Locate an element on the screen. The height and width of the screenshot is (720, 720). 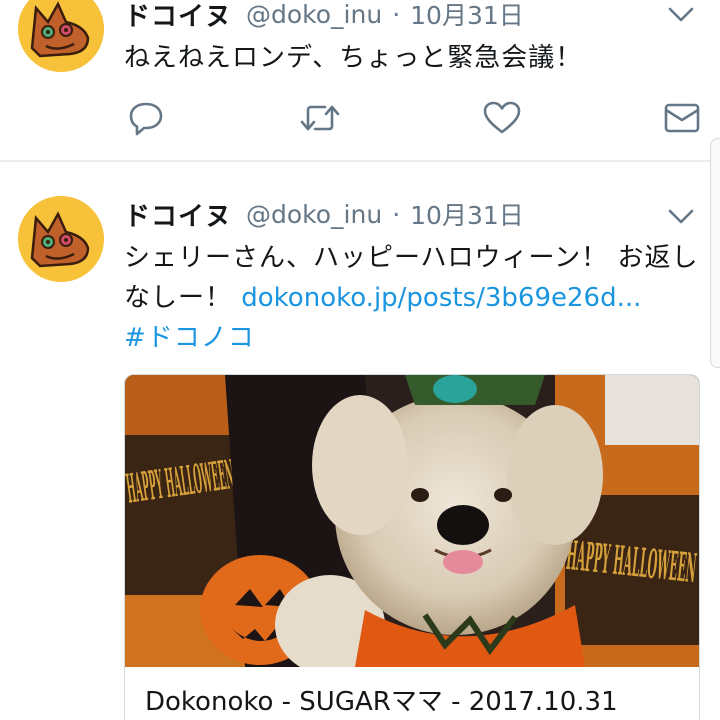
retweet-button is located at coordinates (320, 118).